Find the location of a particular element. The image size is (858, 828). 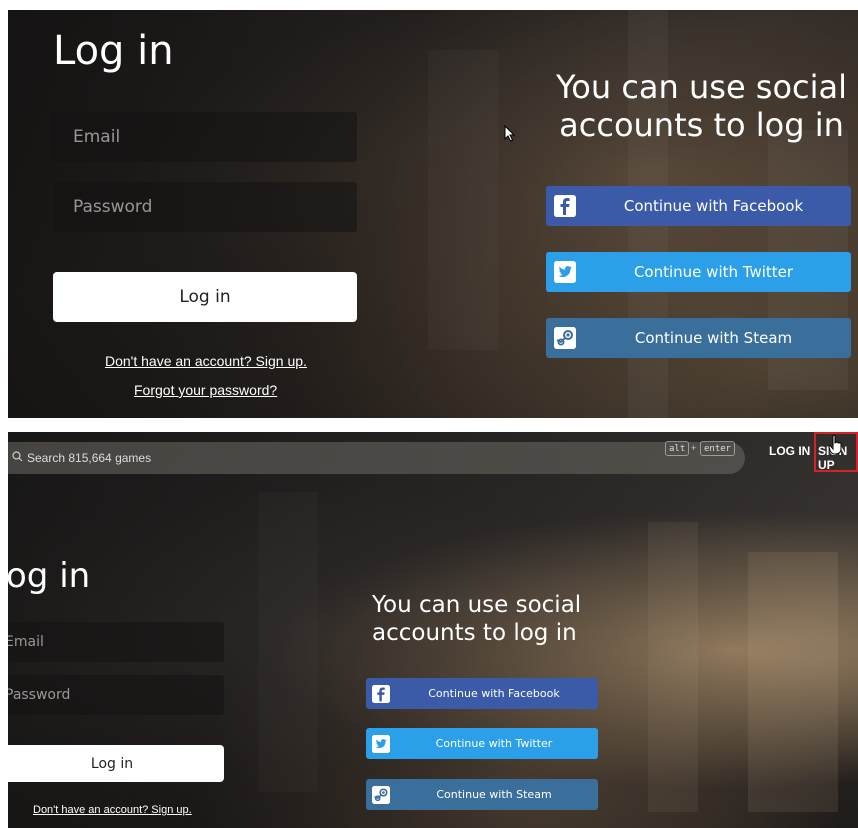

forgot-password-link: Forgot your password? is located at coordinates (205, 390).